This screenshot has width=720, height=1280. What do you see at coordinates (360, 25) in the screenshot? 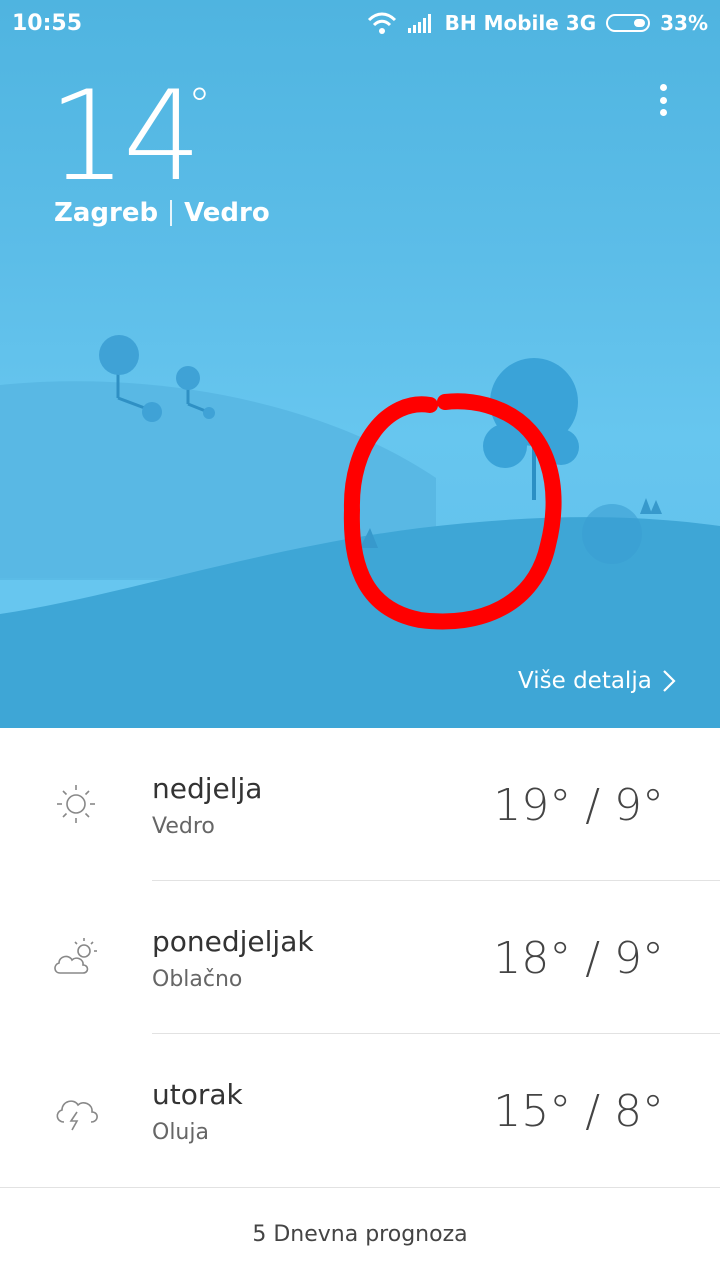
I see `status-bar: 10:55 BH Mobile 3G 33%` at bounding box center [360, 25].